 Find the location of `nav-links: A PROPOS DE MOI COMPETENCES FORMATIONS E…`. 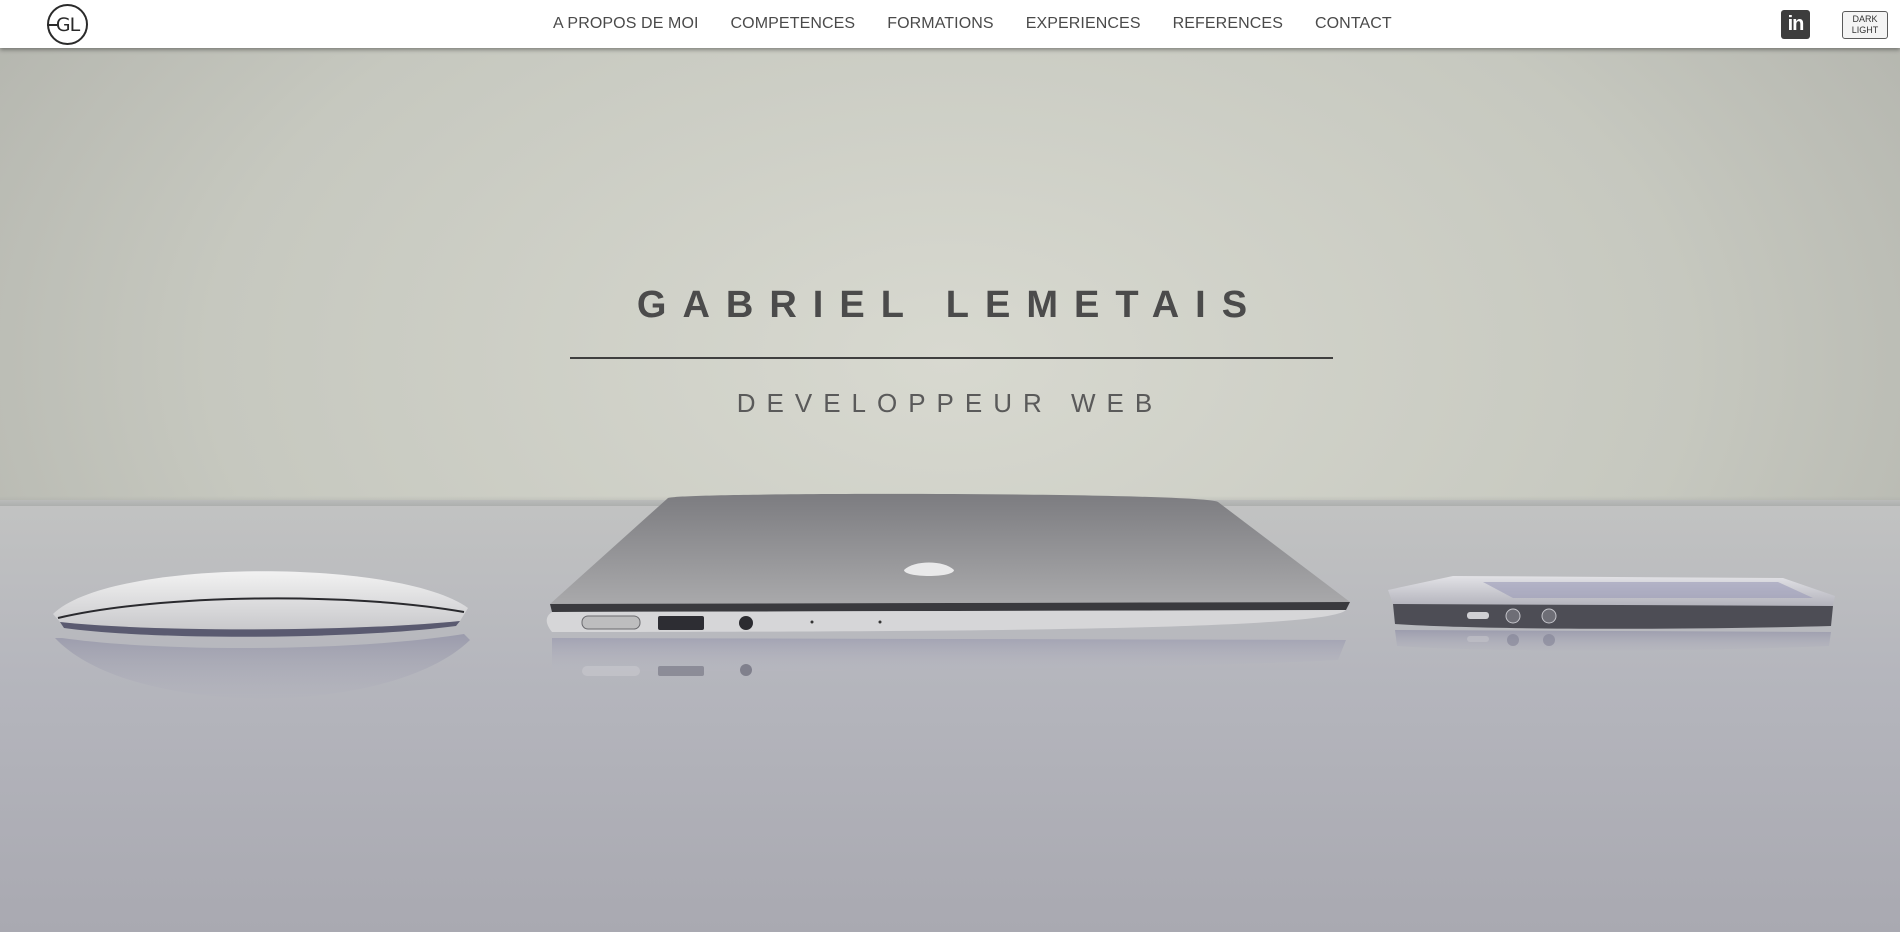

nav-links: A PROPOS DE MOI COMPETENCES FORMATIONS E… is located at coordinates (988, 24).